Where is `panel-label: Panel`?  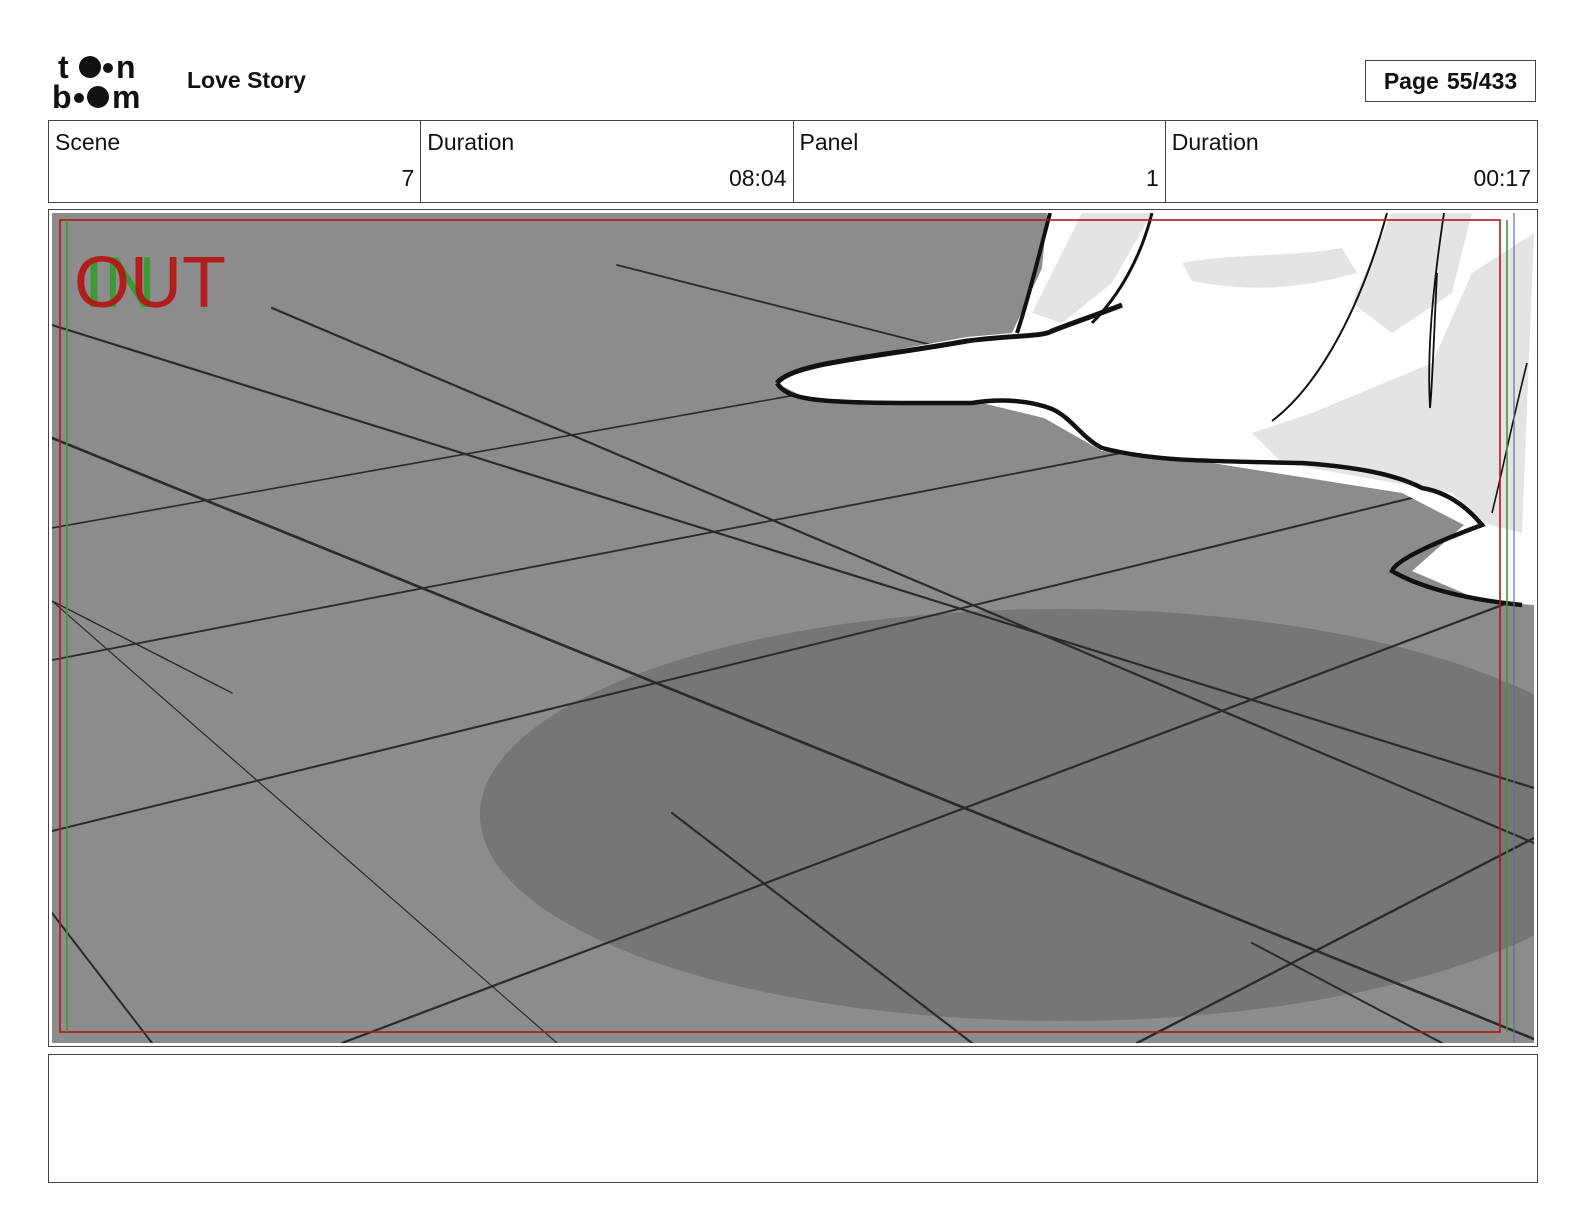 panel-label: Panel is located at coordinates (829, 142).